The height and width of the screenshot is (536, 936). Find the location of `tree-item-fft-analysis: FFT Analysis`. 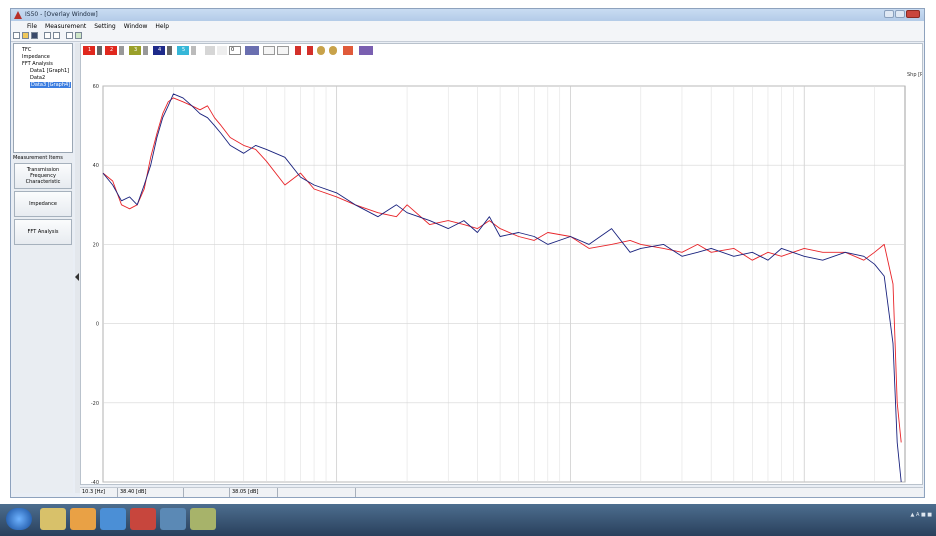

tree-item-fft-analysis: FFT Analysis is located at coordinates (37, 64).